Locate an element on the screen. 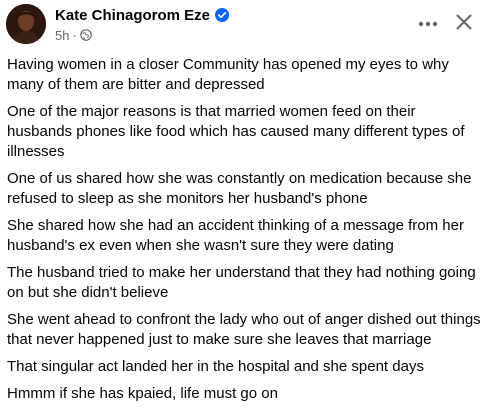 This screenshot has width=489, height=411. more-options-icon is located at coordinates (428, 23).